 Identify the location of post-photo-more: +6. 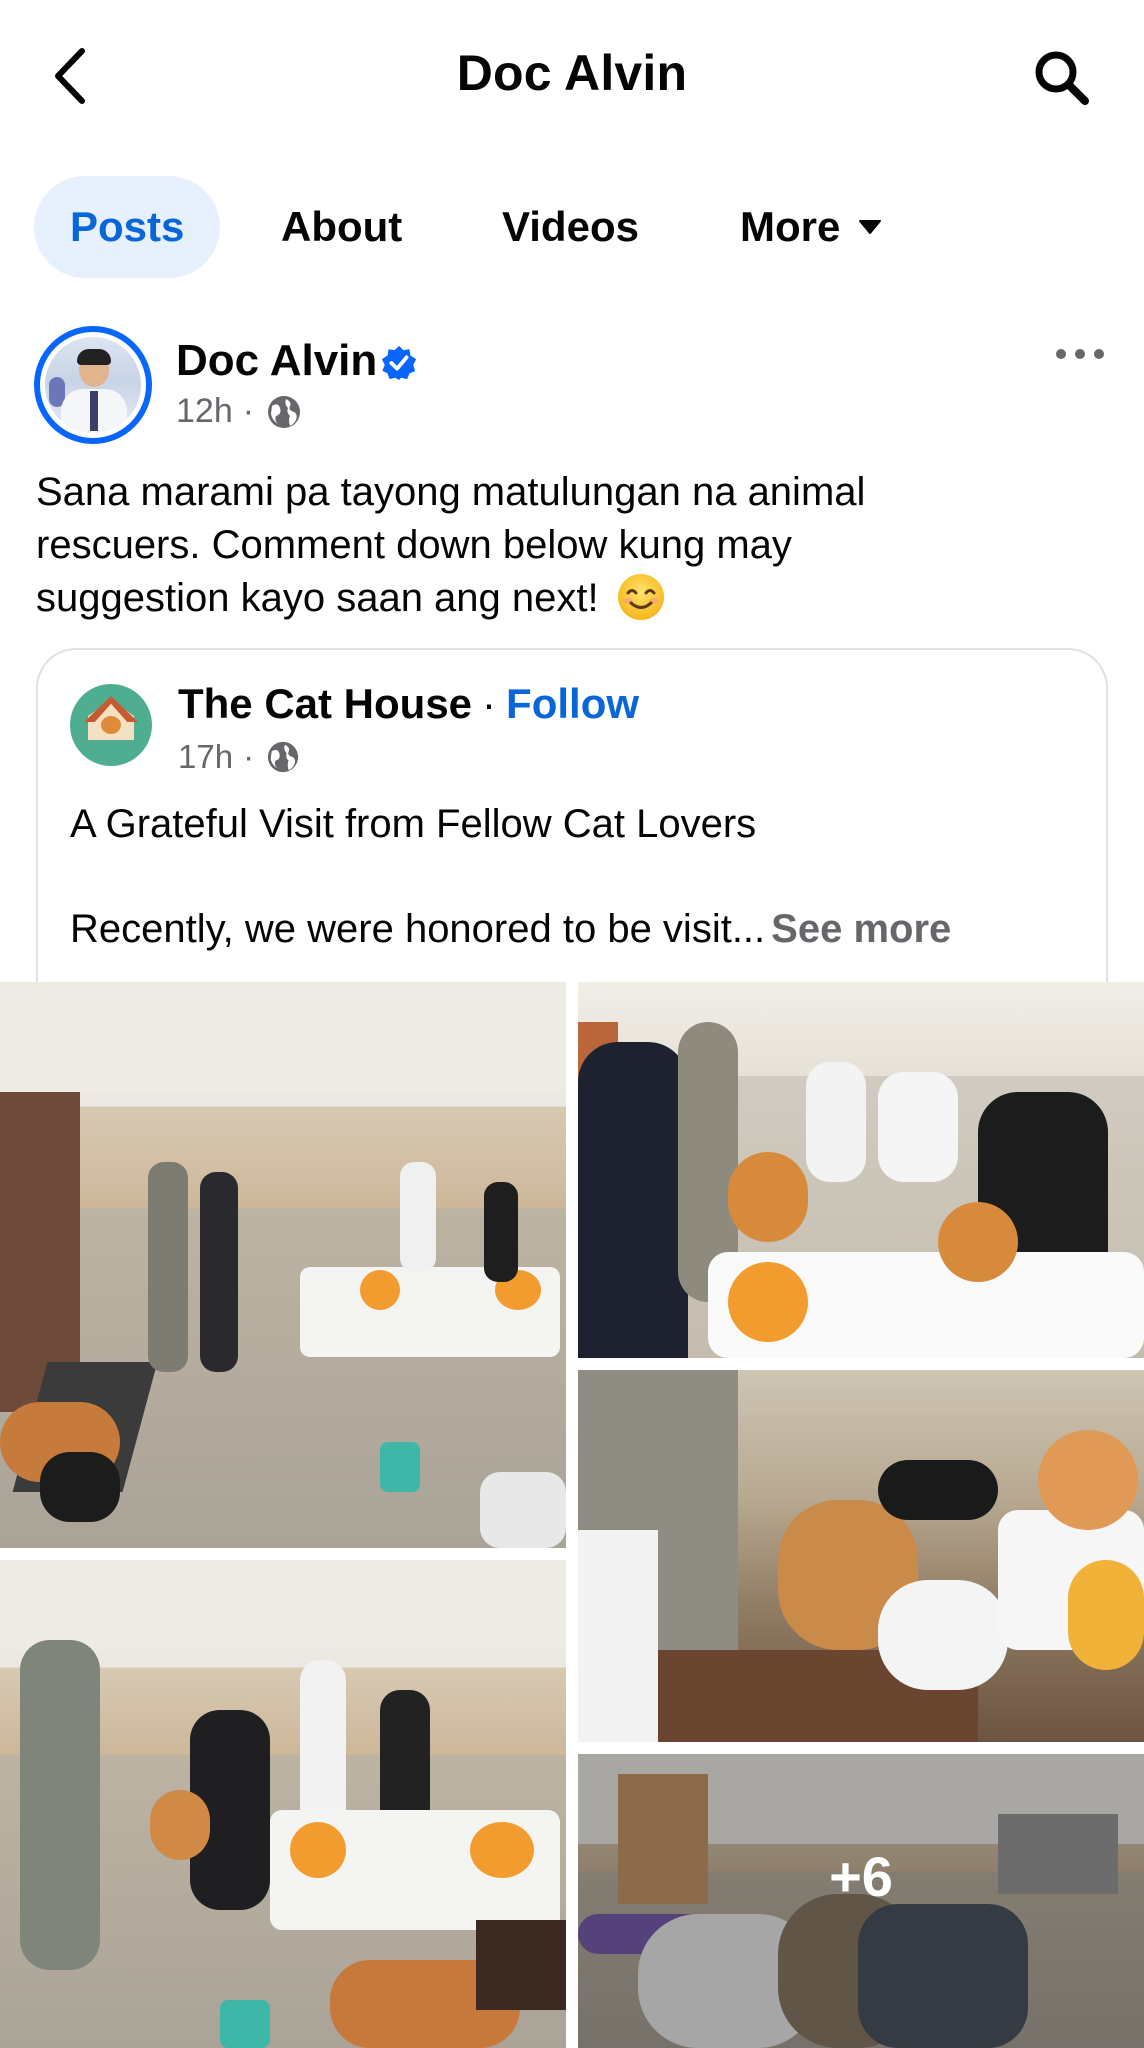
(861, 1901).